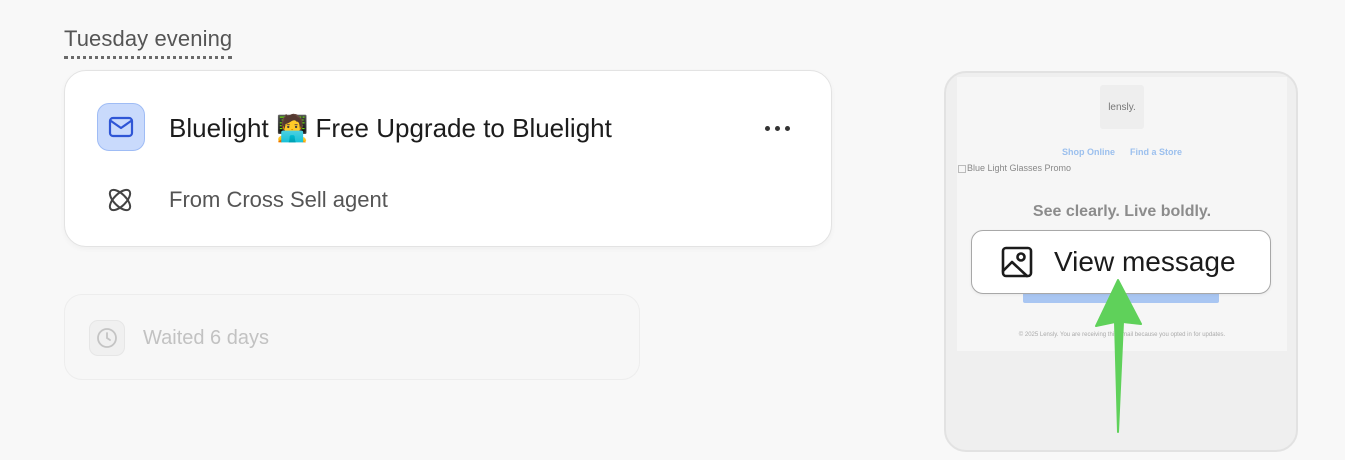  Describe the element at coordinates (1122, 107) in the screenshot. I see `brand-logo: lensly.` at that location.